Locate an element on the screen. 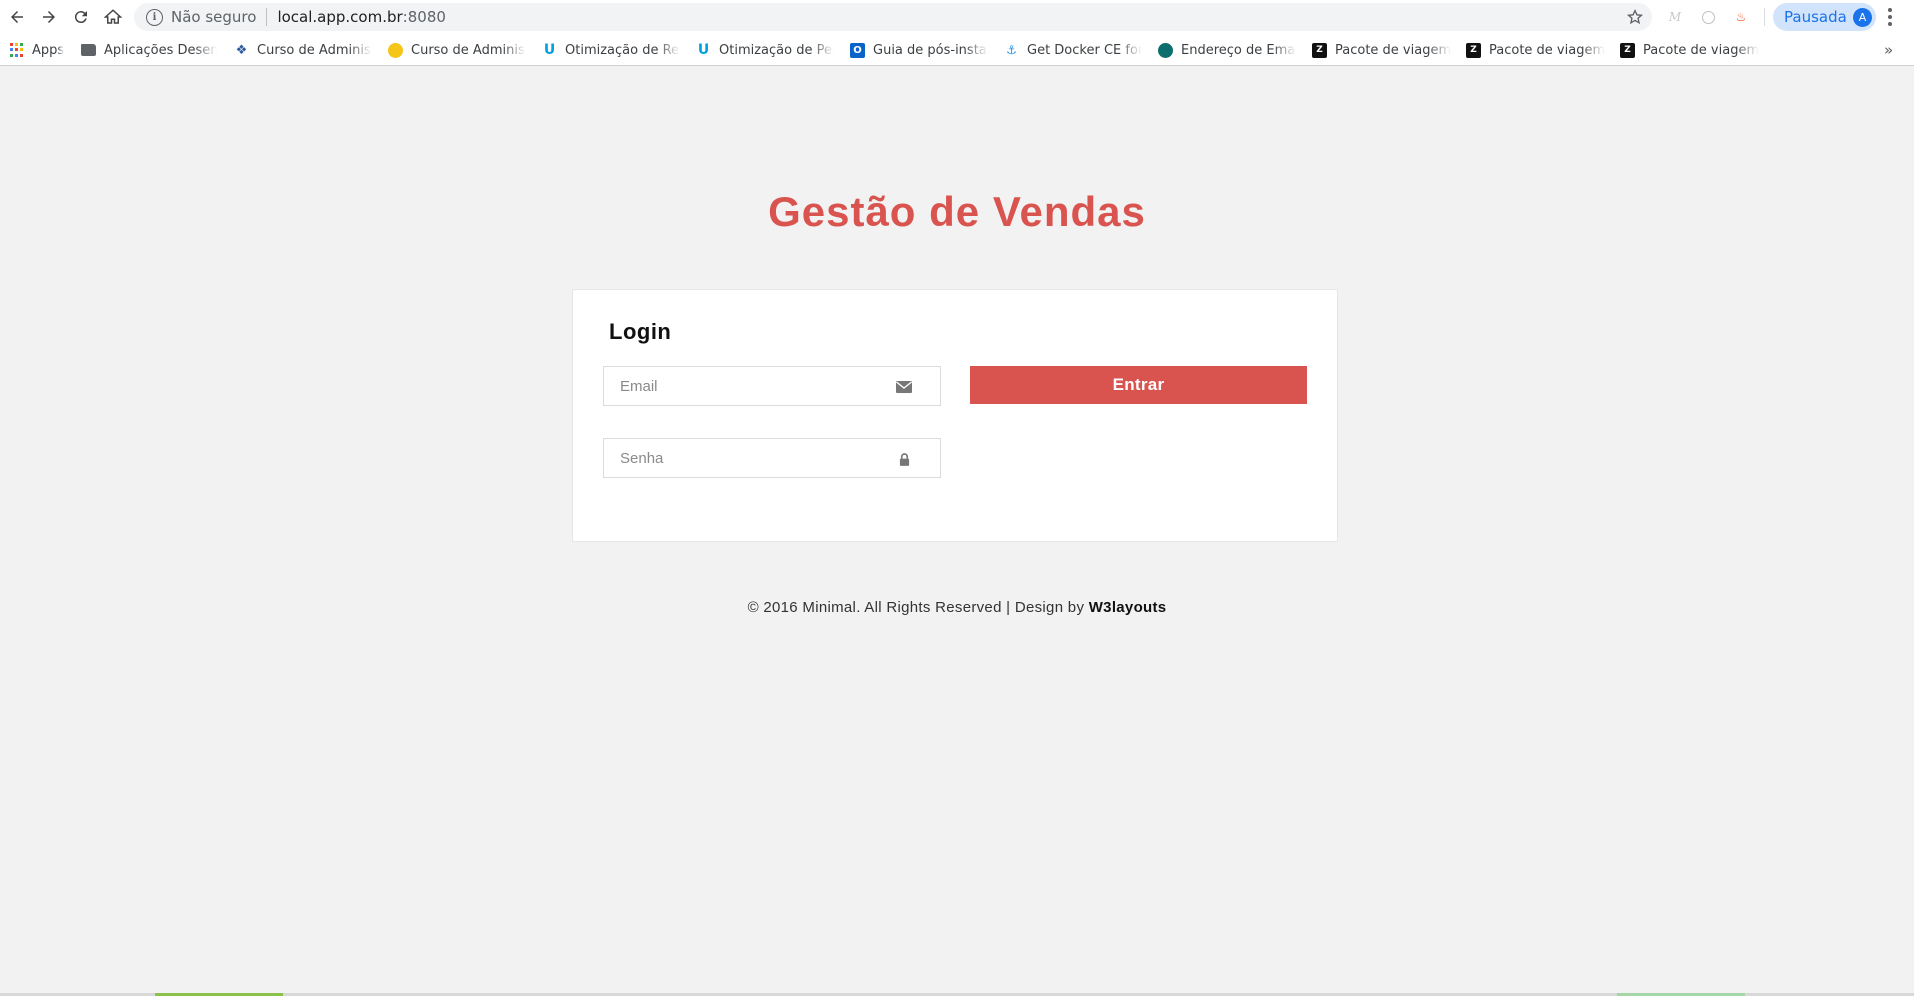  bookmark-label: Endereço de Email is located at coordinates (1238, 50).